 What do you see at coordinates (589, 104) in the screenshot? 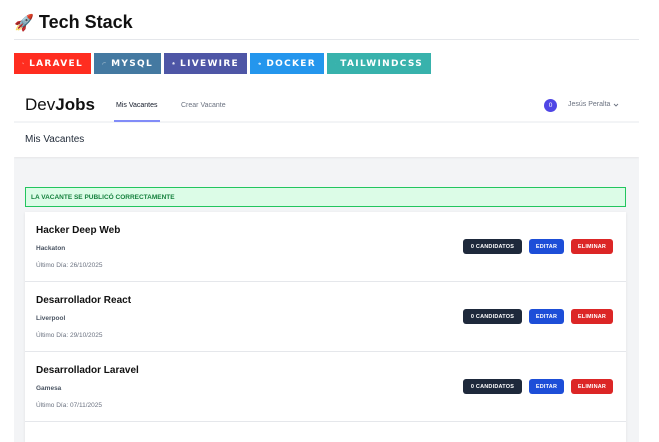
I see `user-name: Jesús Peralta` at bounding box center [589, 104].